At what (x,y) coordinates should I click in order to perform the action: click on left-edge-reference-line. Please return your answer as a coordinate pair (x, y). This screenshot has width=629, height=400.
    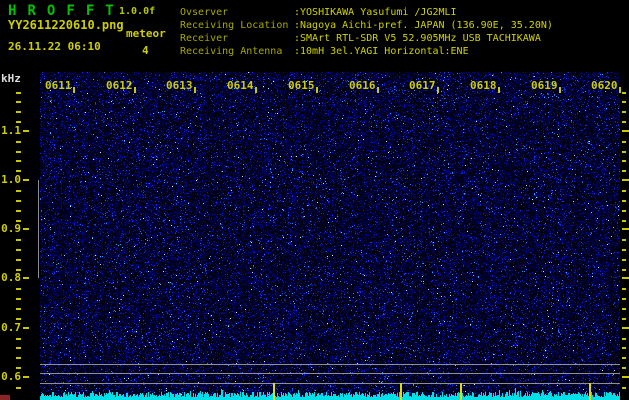
    Looking at the image, I should click on (38, 229).